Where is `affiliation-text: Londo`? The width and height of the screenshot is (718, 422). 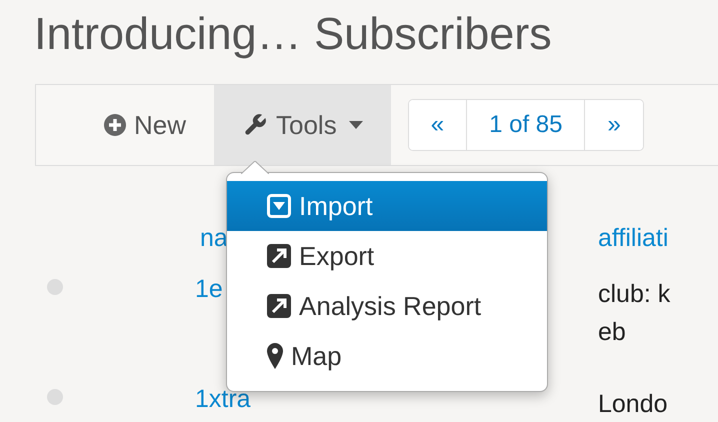
affiliation-text: Londo is located at coordinates (633, 404).